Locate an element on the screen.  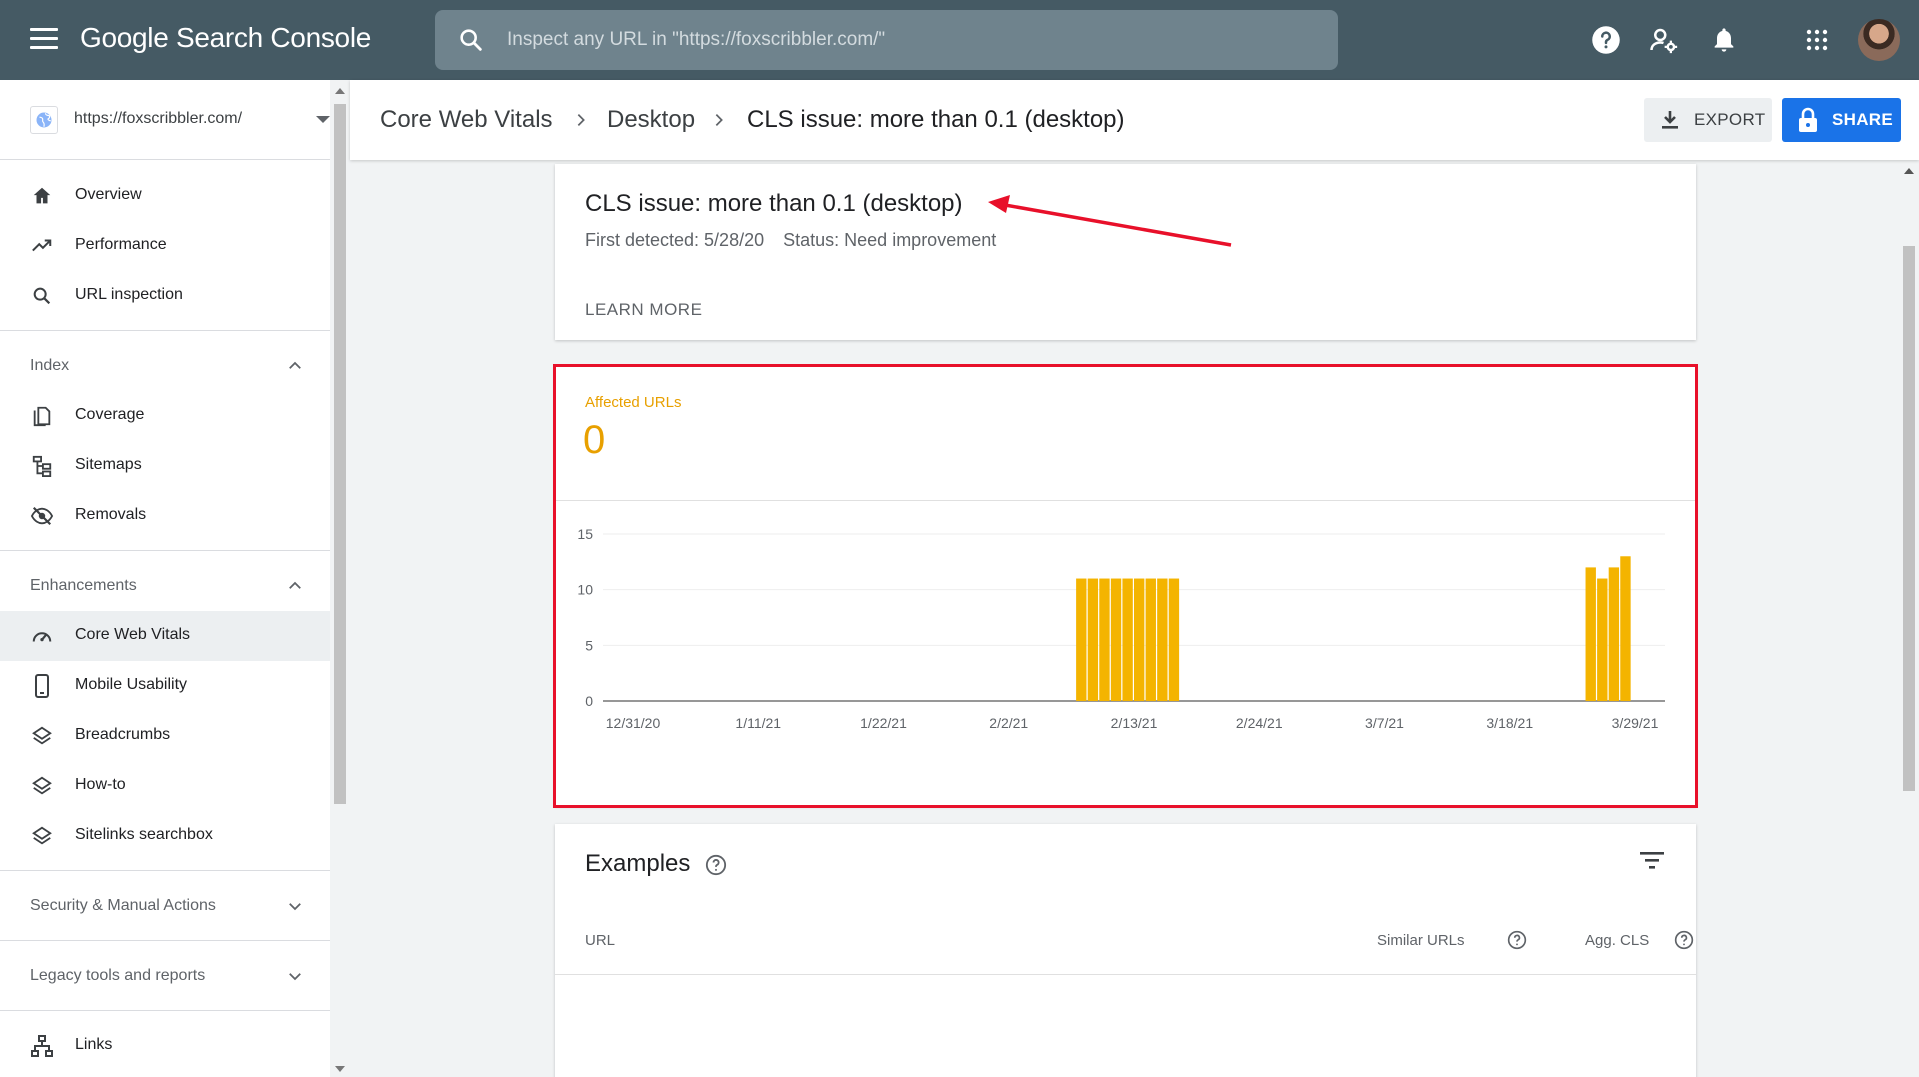
apps-grid-icon is located at coordinates (1817, 40).